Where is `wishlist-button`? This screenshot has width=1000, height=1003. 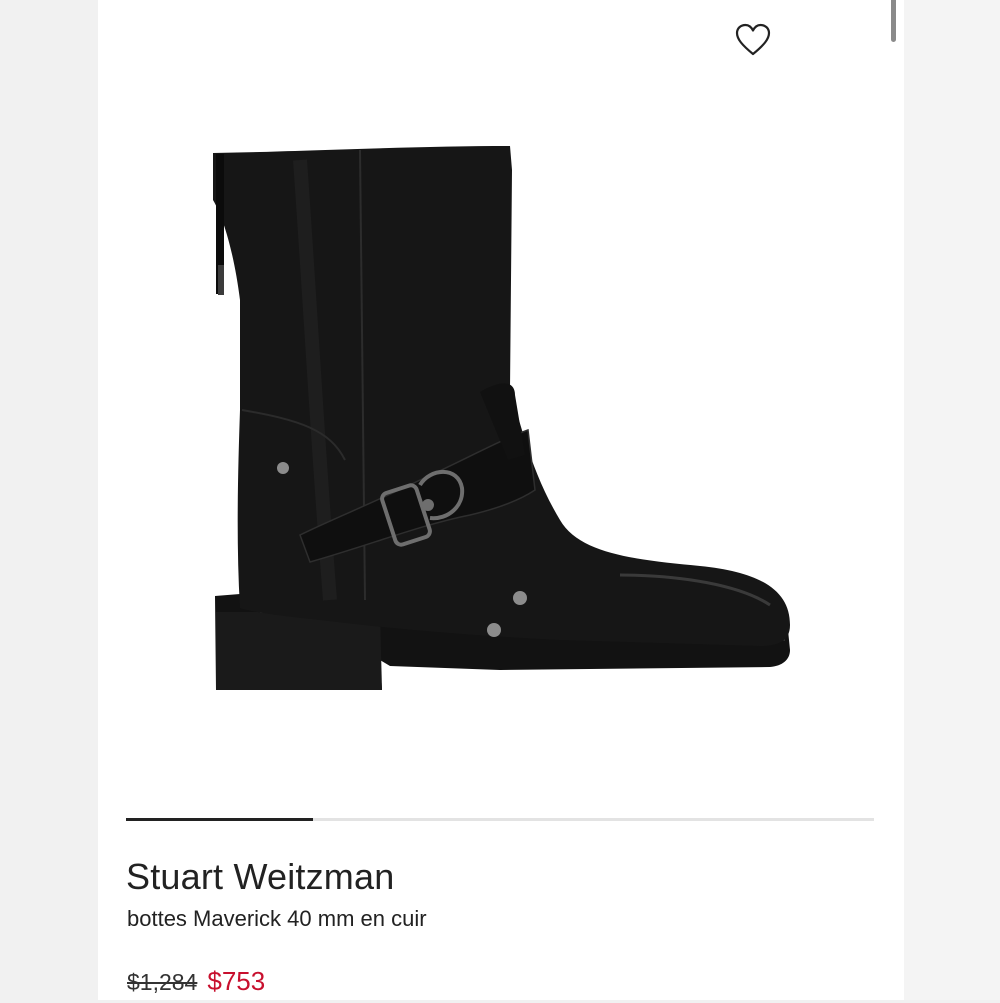 wishlist-button is located at coordinates (753, 40).